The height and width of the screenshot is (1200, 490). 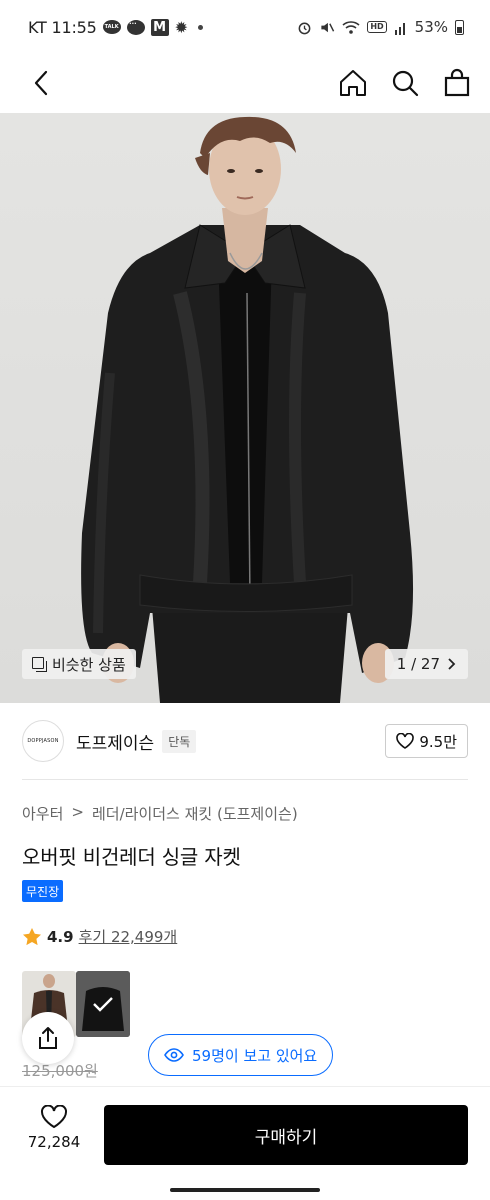 I want to click on alarm-icon, so click(x=304, y=27).